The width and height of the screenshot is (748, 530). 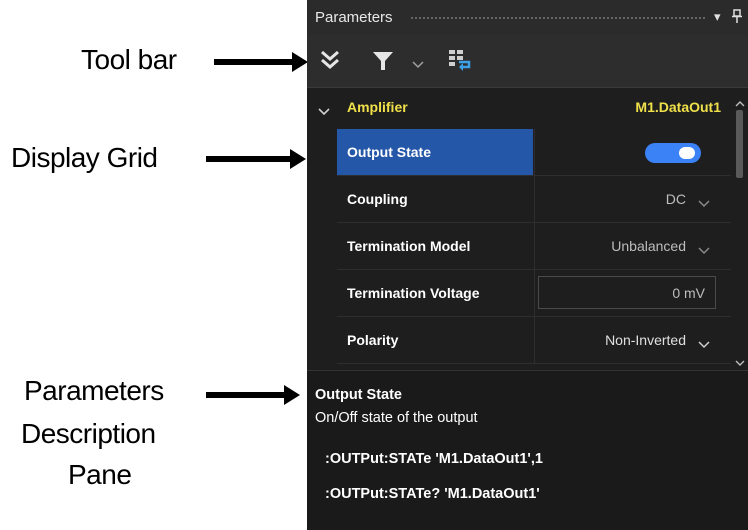 I want to click on panel-titlebar: Parameters ▾, so click(x=527, y=17).